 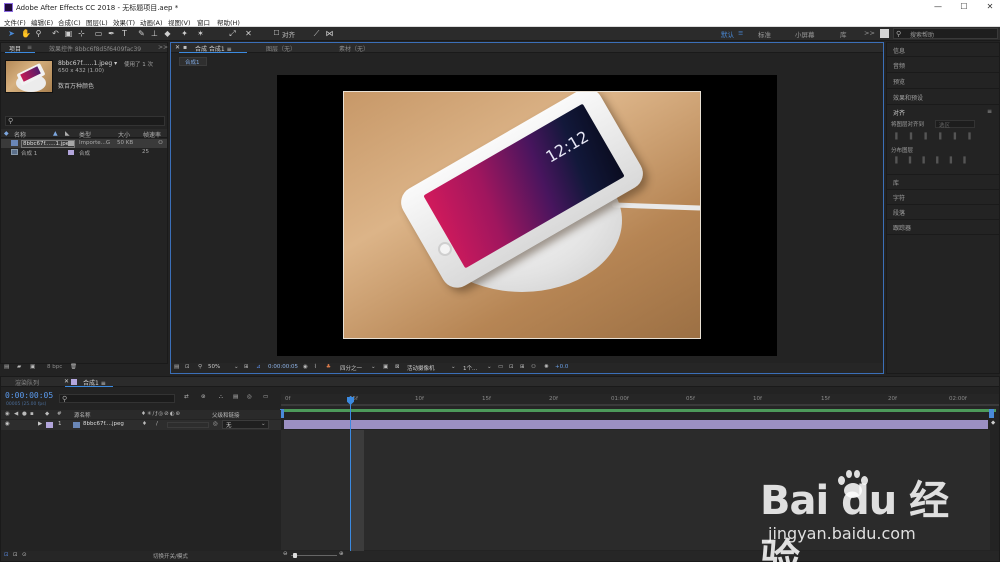 I want to click on column-type: 类型, so click(x=85, y=134).